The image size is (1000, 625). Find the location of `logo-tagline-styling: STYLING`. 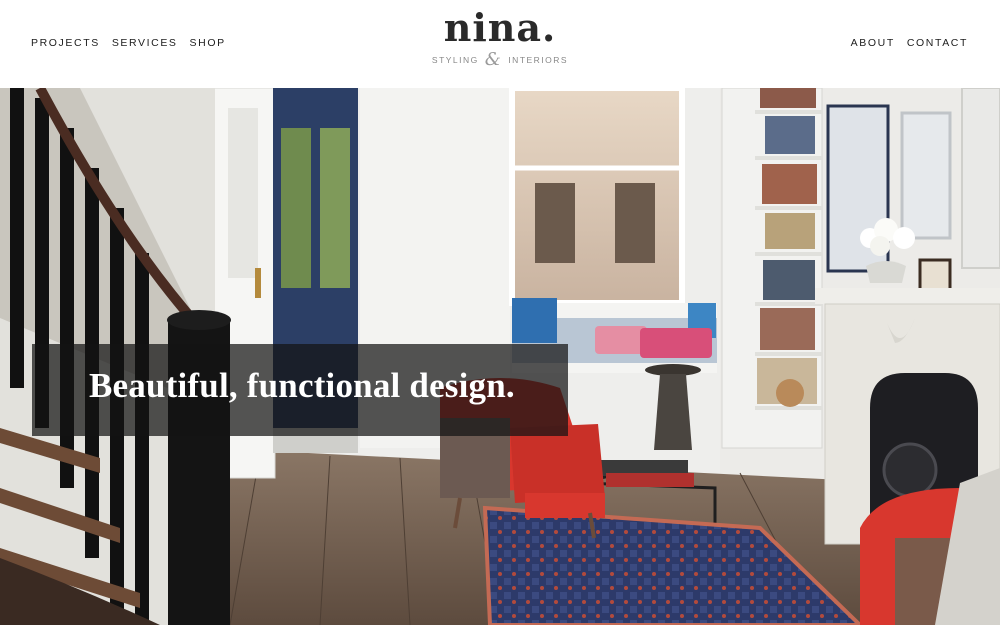

logo-tagline-styling: STYLING is located at coordinates (455, 60).